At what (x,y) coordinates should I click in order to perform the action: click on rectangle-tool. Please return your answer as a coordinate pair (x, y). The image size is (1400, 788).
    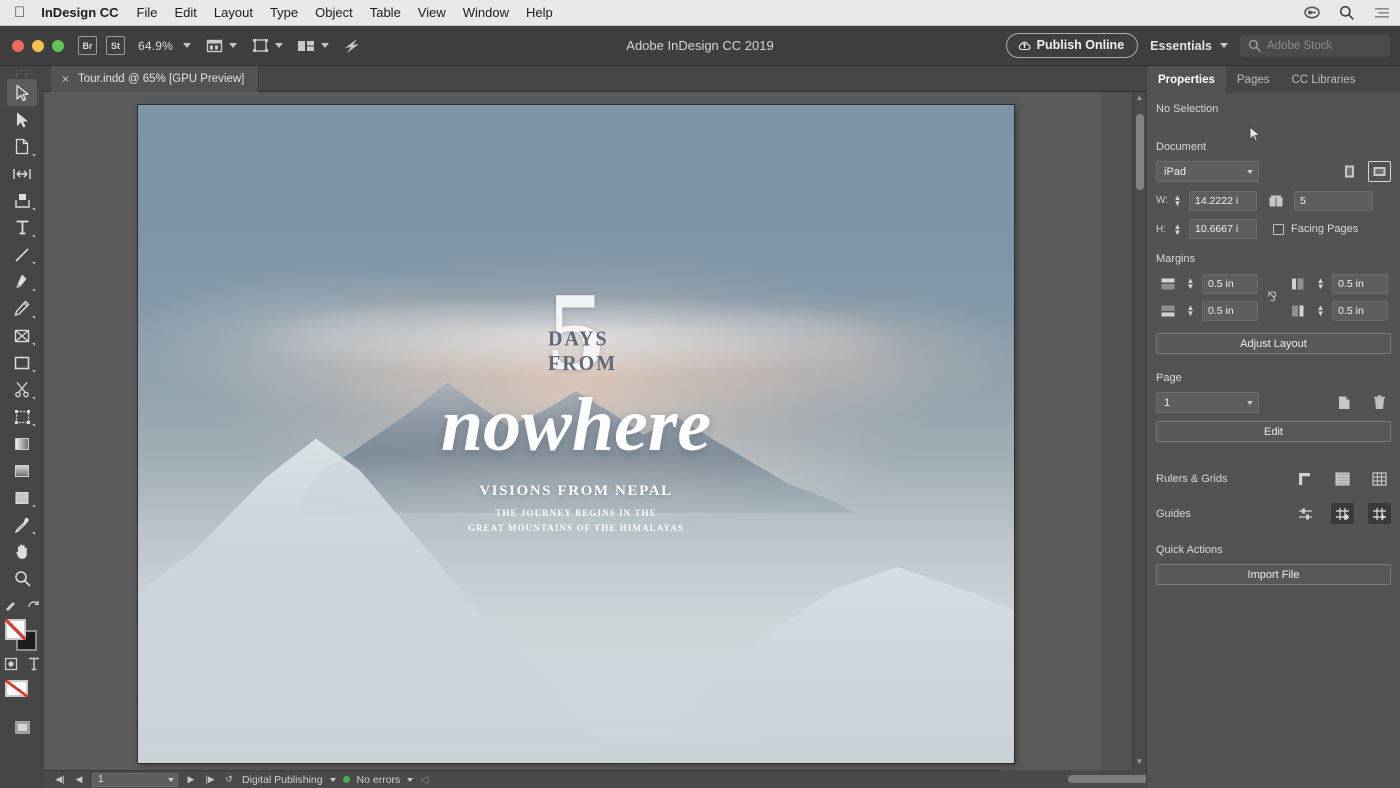
    Looking at the image, I should click on (22, 362).